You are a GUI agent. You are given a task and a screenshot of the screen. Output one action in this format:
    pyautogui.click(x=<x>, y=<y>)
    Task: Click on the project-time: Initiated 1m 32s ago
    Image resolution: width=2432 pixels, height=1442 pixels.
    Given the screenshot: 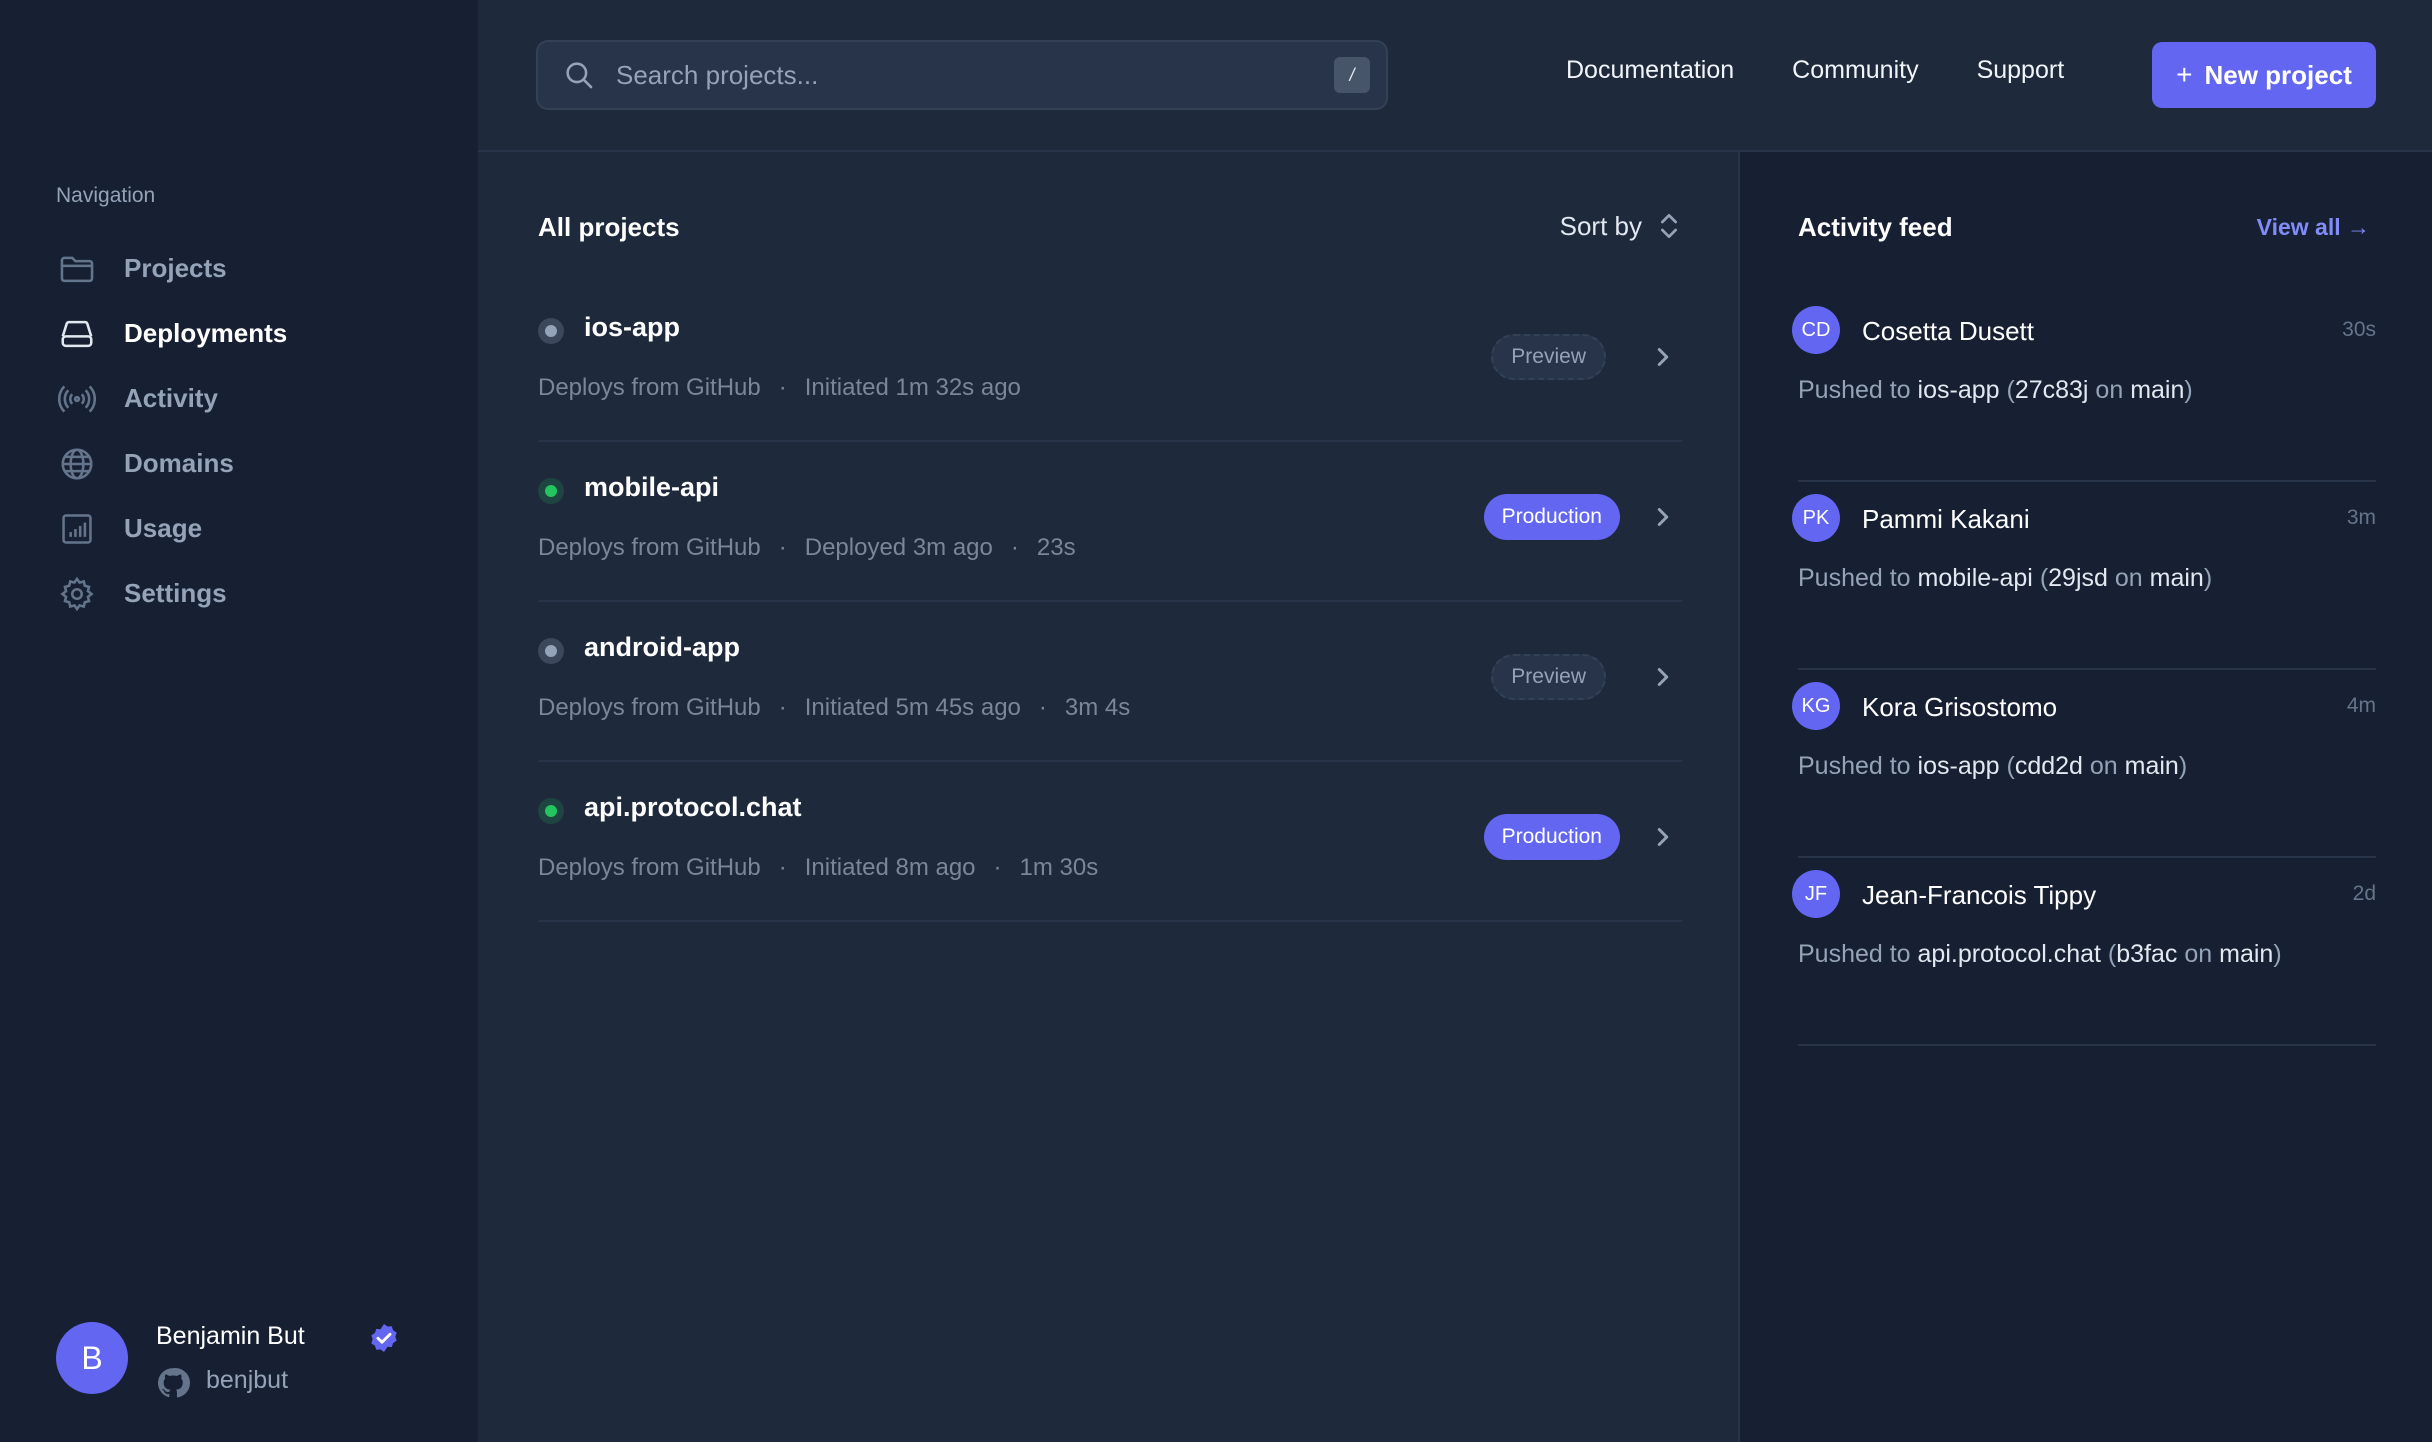 What is the action you would take?
    pyautogui.click(x=912, y=387)
    